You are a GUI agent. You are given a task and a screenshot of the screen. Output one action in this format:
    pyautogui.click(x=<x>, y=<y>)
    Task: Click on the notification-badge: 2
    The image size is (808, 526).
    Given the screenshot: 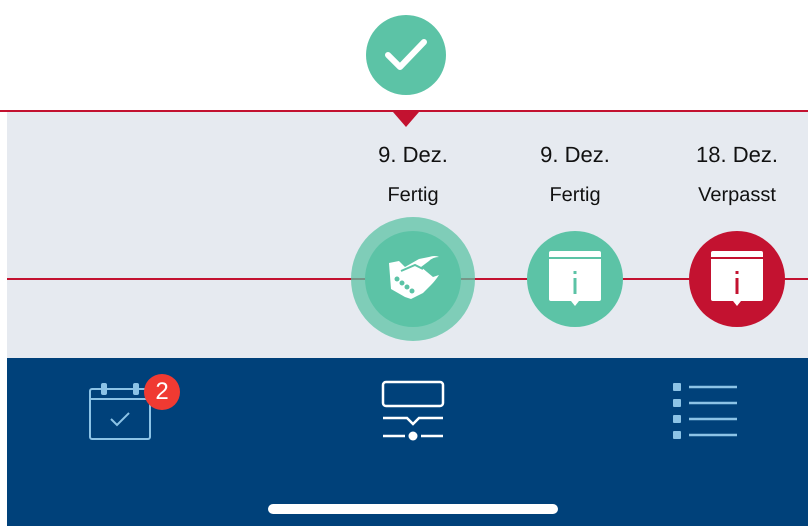 What is the action you would take?
    pyautogui.click(x=162, y=392)
    